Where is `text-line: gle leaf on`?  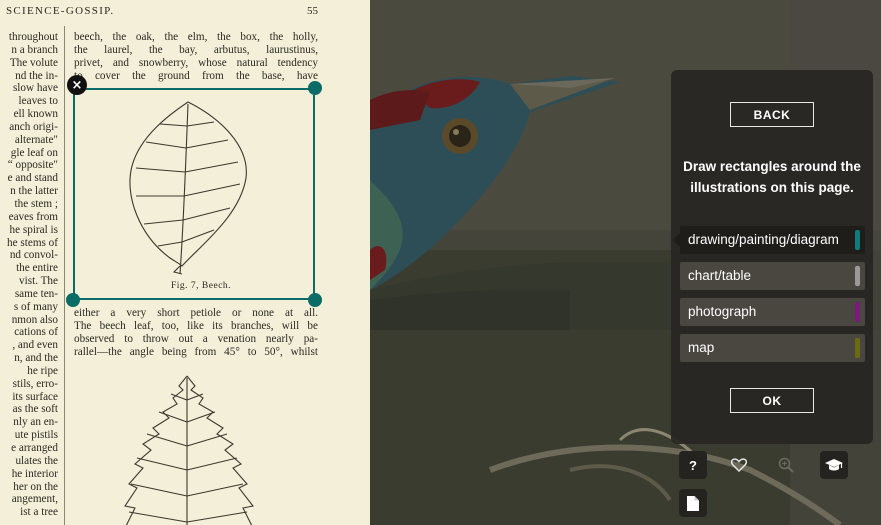 text-line: gle leaf on is located at coordinates (34, 152).